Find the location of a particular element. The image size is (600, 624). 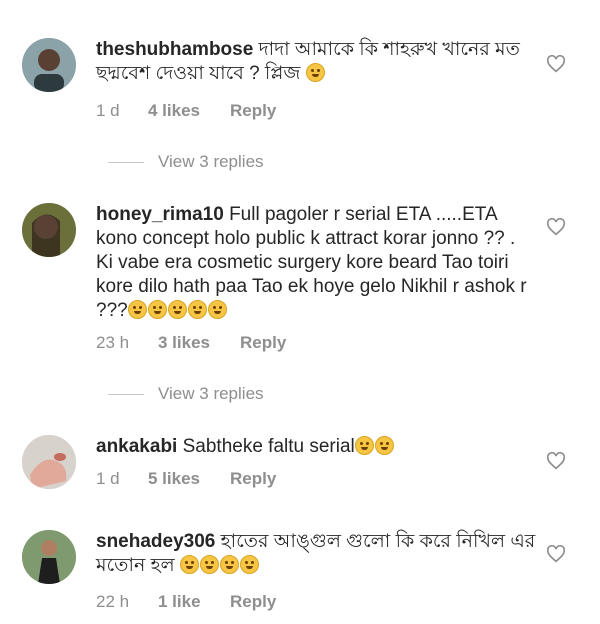

comment-meta: 1 d 4 likes Reply is located at coordinates (186, 111).